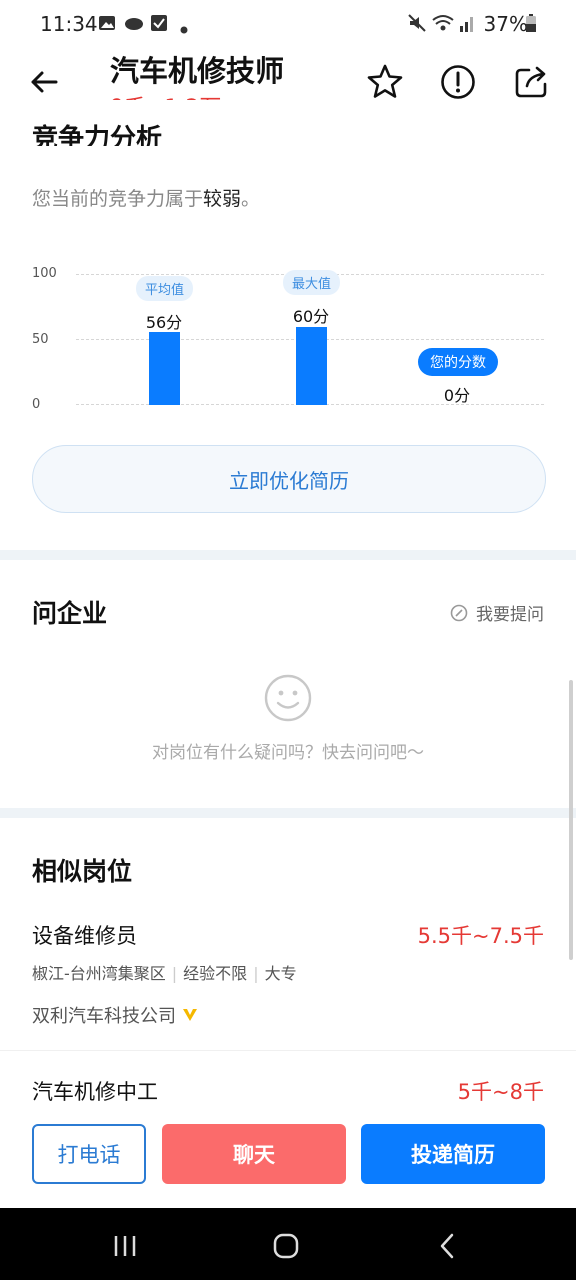 This screenshot has width=576, height=1280. Describe the element at coordinates (82, 871) in the screenshot. I see `similar-jobs-title: 相似岗位` at that location.